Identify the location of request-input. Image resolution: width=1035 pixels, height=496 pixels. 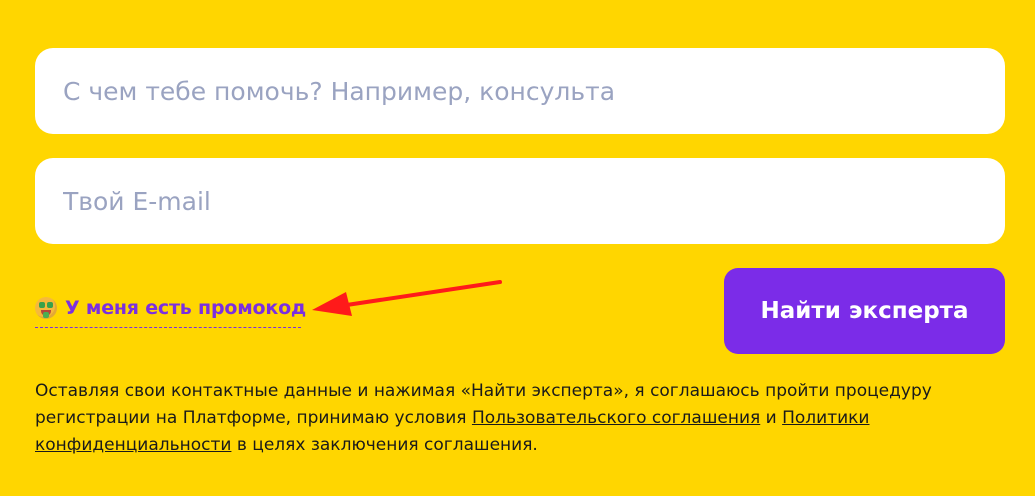
(520, 91).